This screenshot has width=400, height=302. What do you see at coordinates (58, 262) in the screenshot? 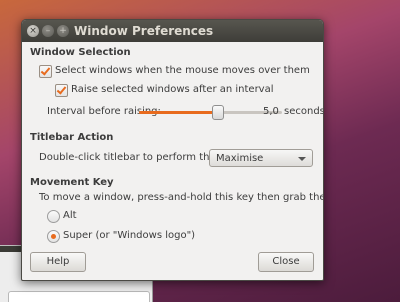
I see `help-button: Help` at bounding box center [58, 262].